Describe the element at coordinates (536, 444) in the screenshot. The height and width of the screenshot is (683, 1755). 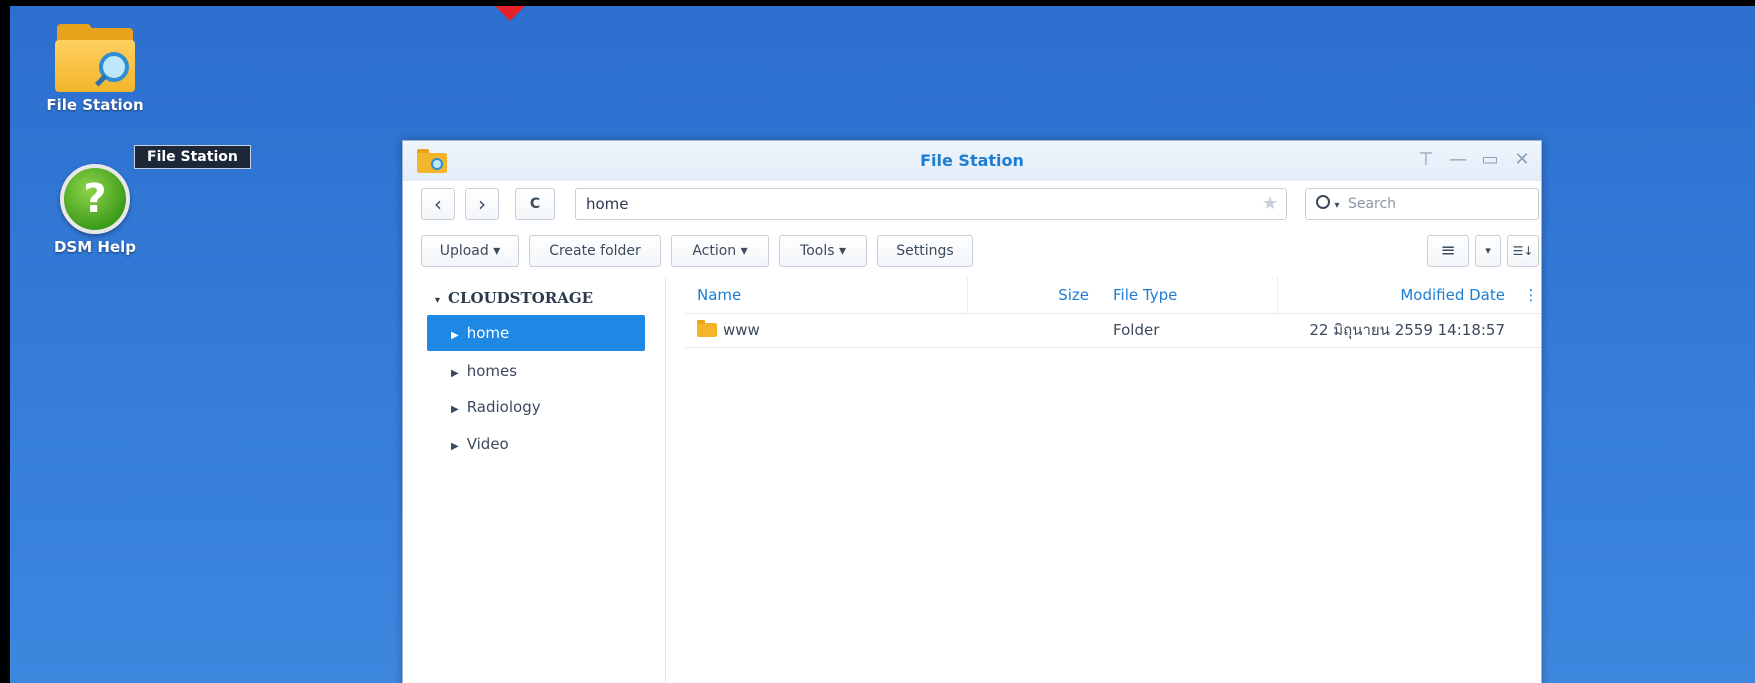
I see `tree-item-video: ▶ Video` at that location.